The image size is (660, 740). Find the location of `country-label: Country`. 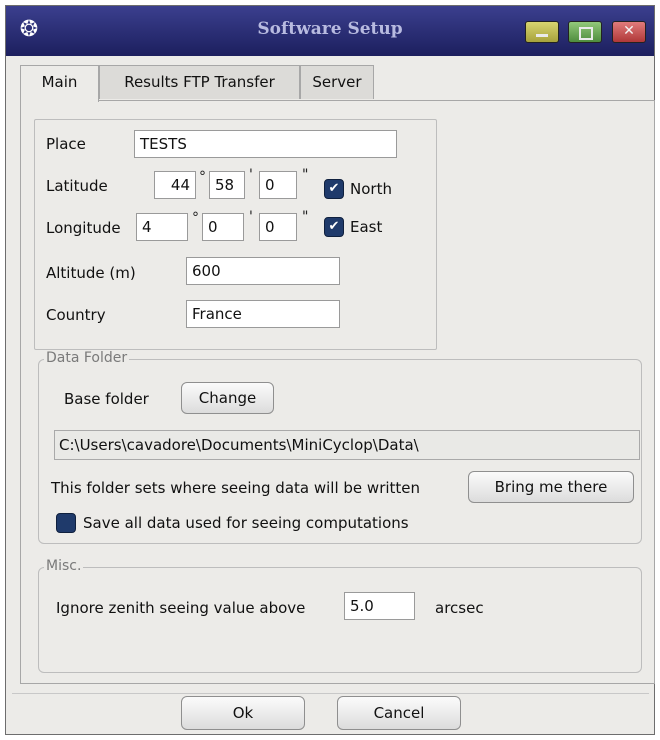

country-label: Country is located at coordinates (76, 315).